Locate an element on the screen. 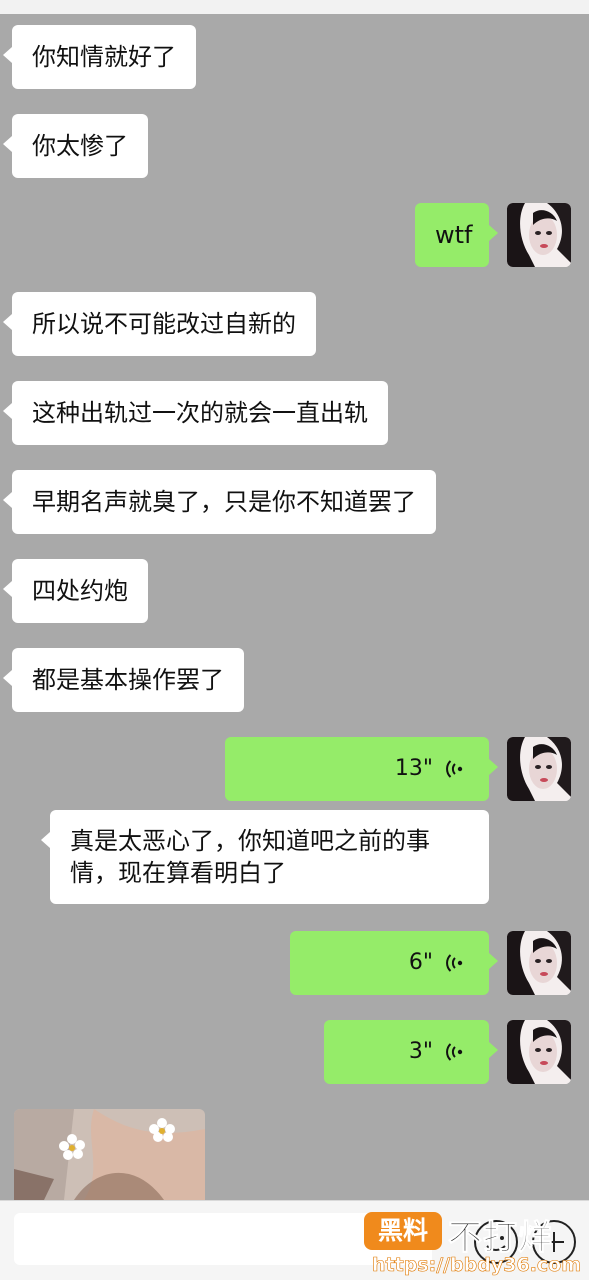 The height and width of the screenshot is (1280, 589). message-text: 你太惨了 is located at coordinates (80, 146).